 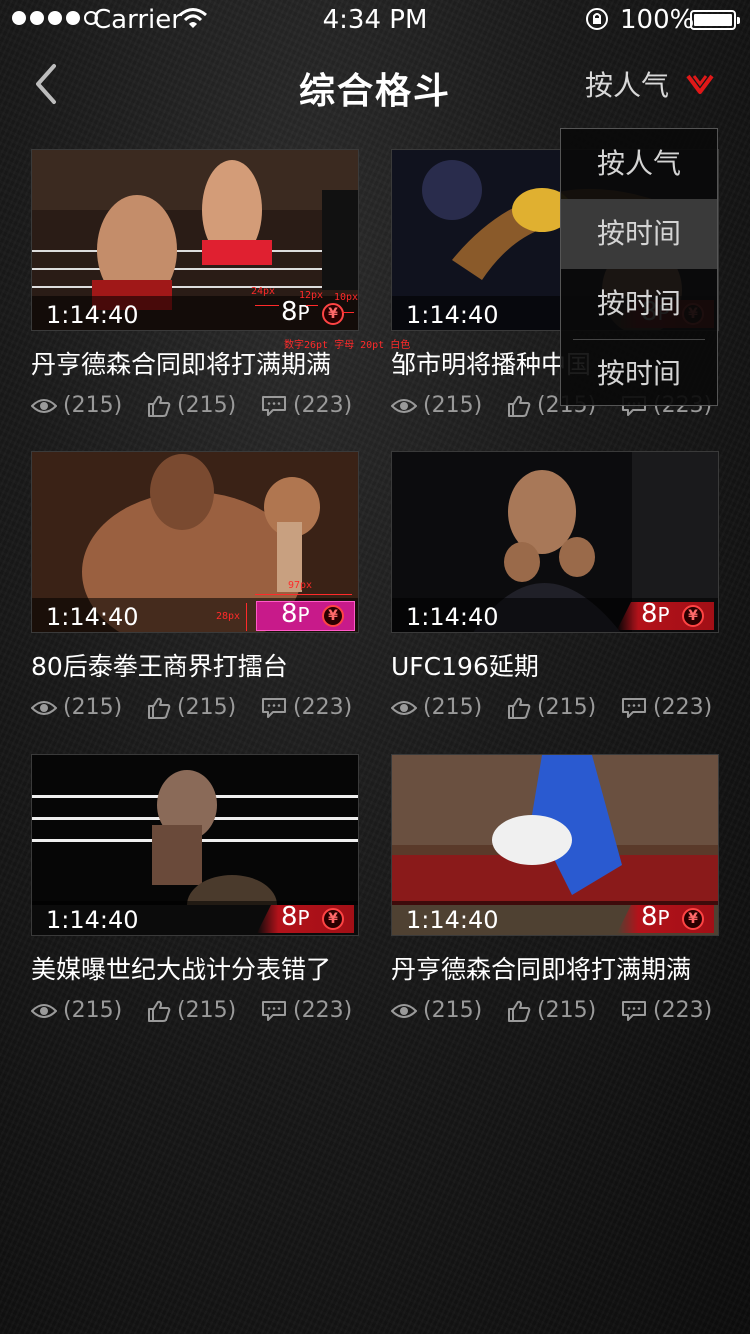 What do you see at coordinates (627, 84) in the screenshot?
I see `sort-selector: 按人气` at bounding box center [627, 84].